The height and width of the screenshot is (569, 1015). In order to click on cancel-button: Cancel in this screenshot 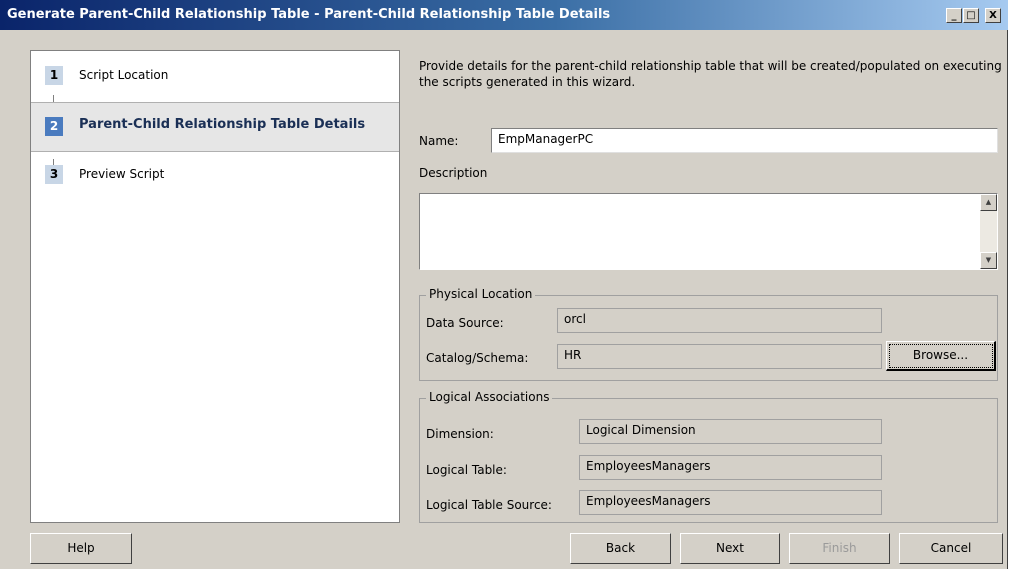, I will do `click(951, 548)`.